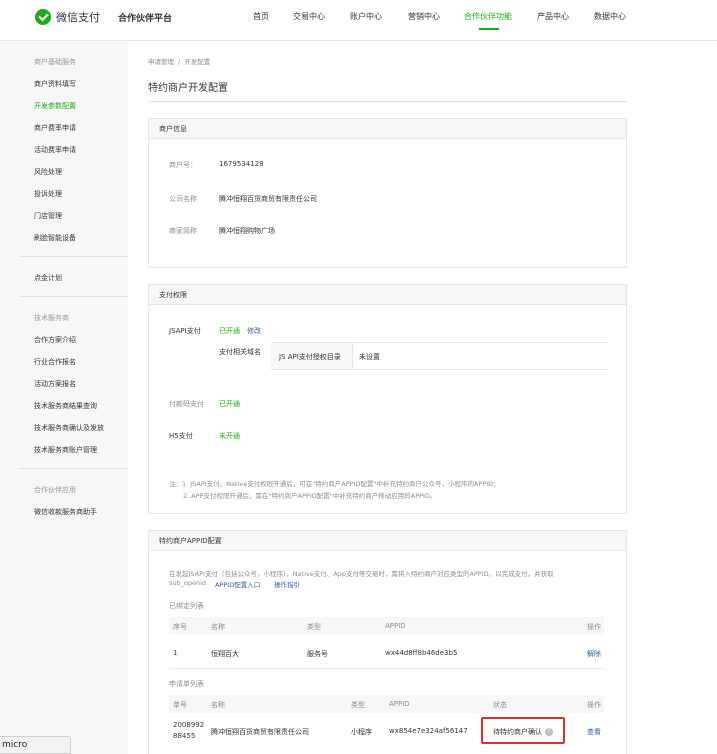 This screenshot has height=754, width=717. Describe the element at coordinates (161, 62) in the screenshot. I see `breadcrumb-apply-management: 申请管理` at that location.